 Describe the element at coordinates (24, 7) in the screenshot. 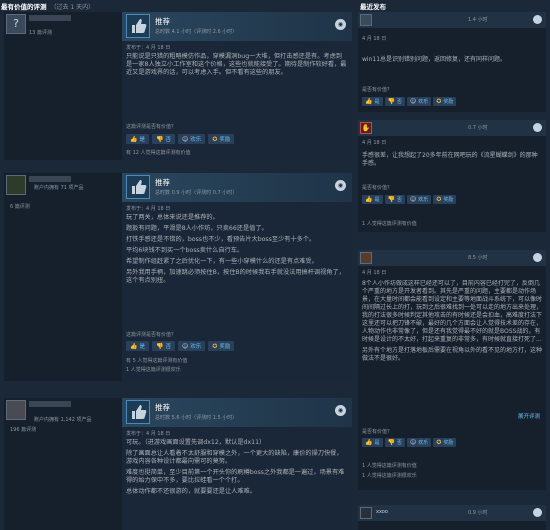

I see `most-helpful-title-text: 最有价值的评测` at that location.